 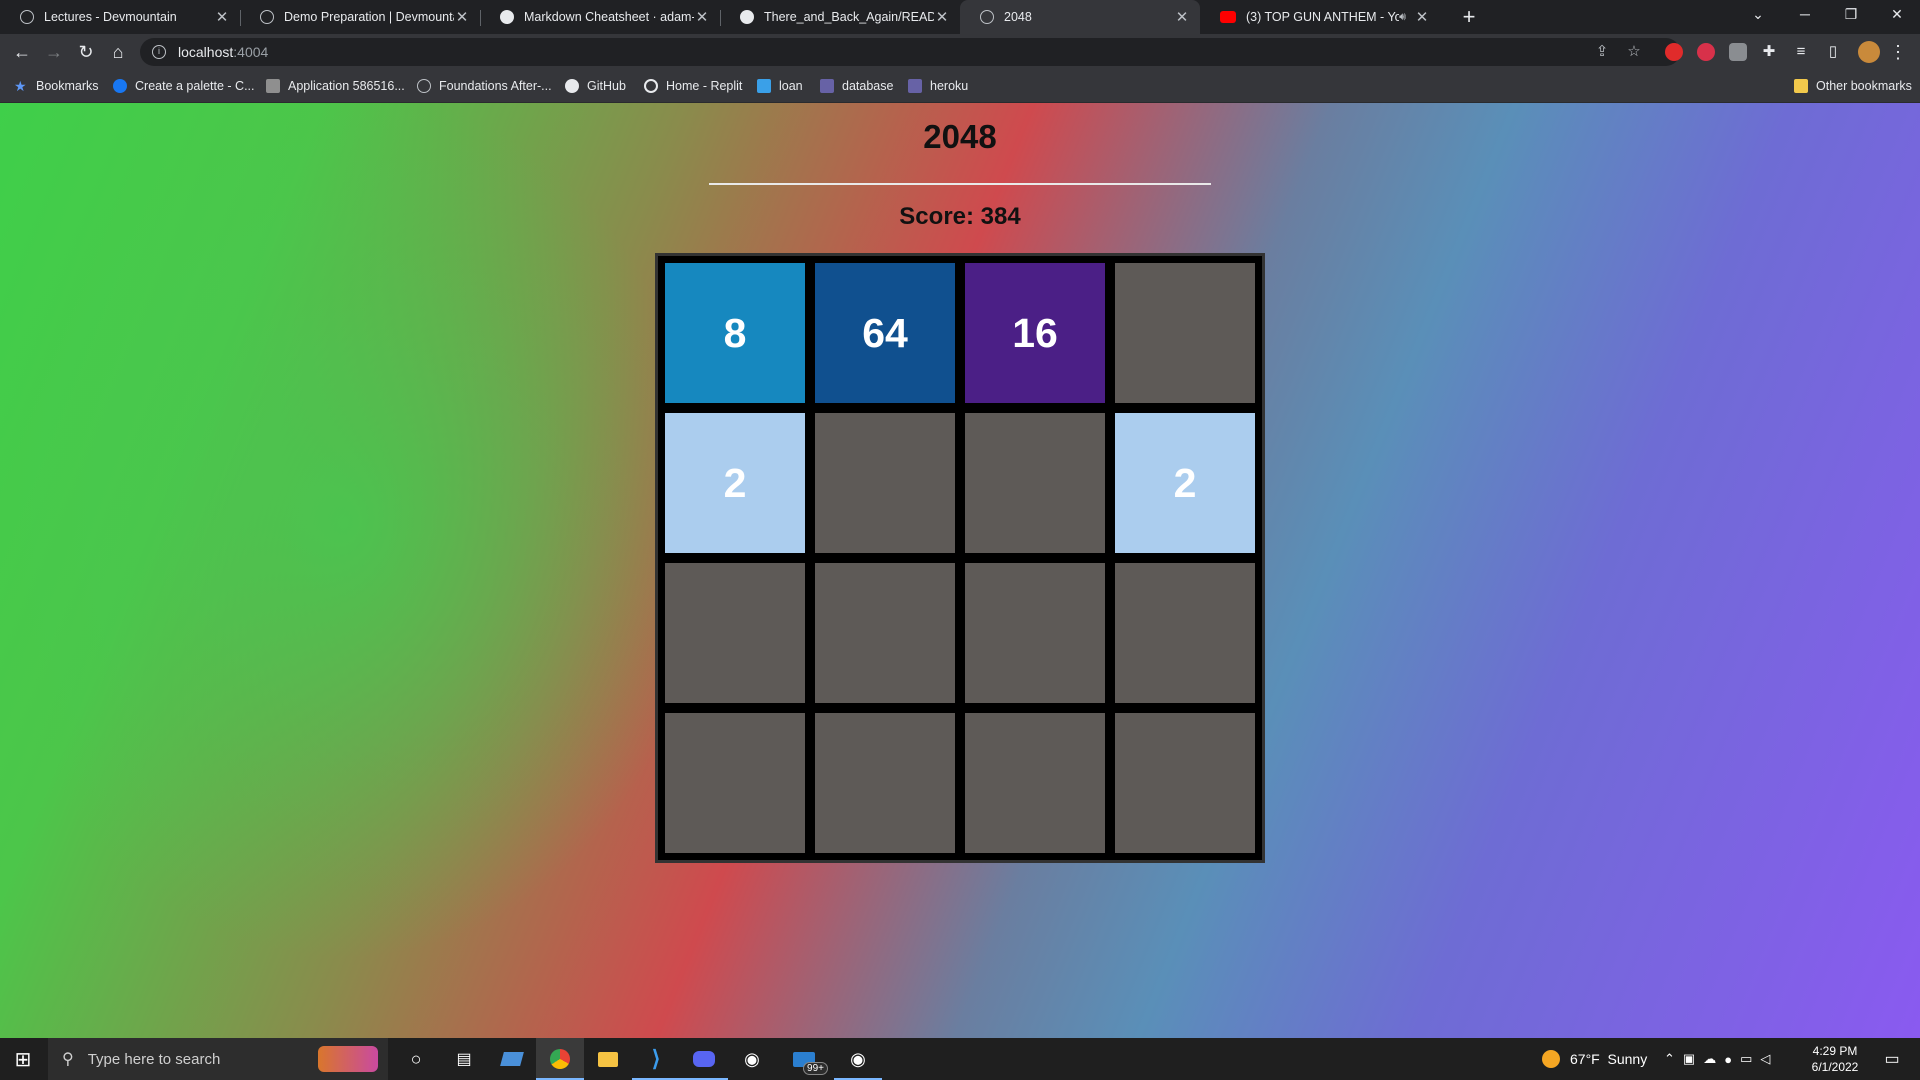 I want to click on bookmark-other: Other bookmarks, so click(x=1853, y=86).